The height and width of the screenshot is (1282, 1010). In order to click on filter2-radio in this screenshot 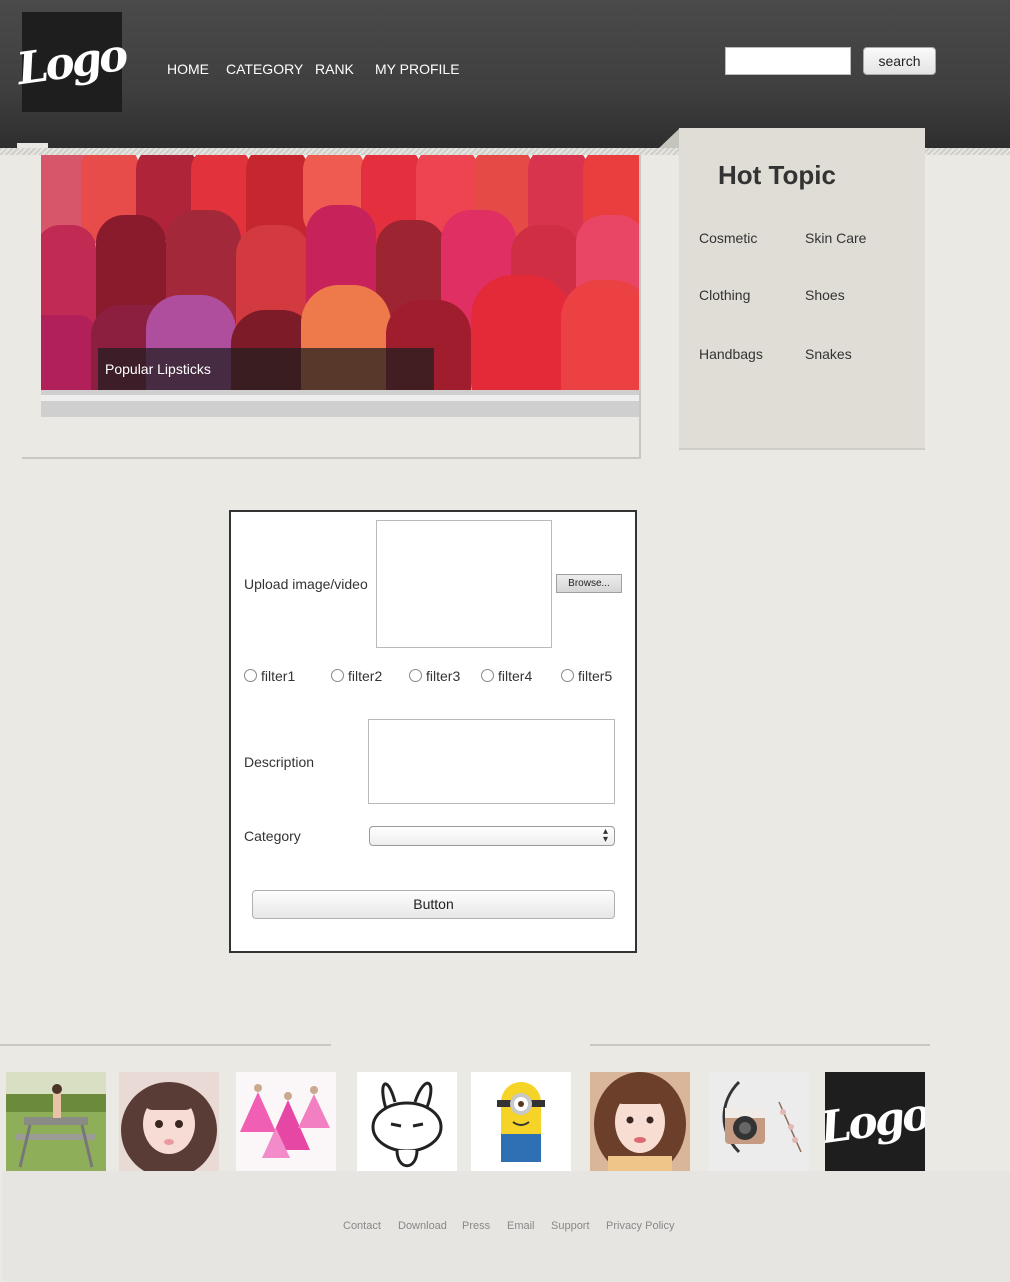, I will do `click(337, 675)`.